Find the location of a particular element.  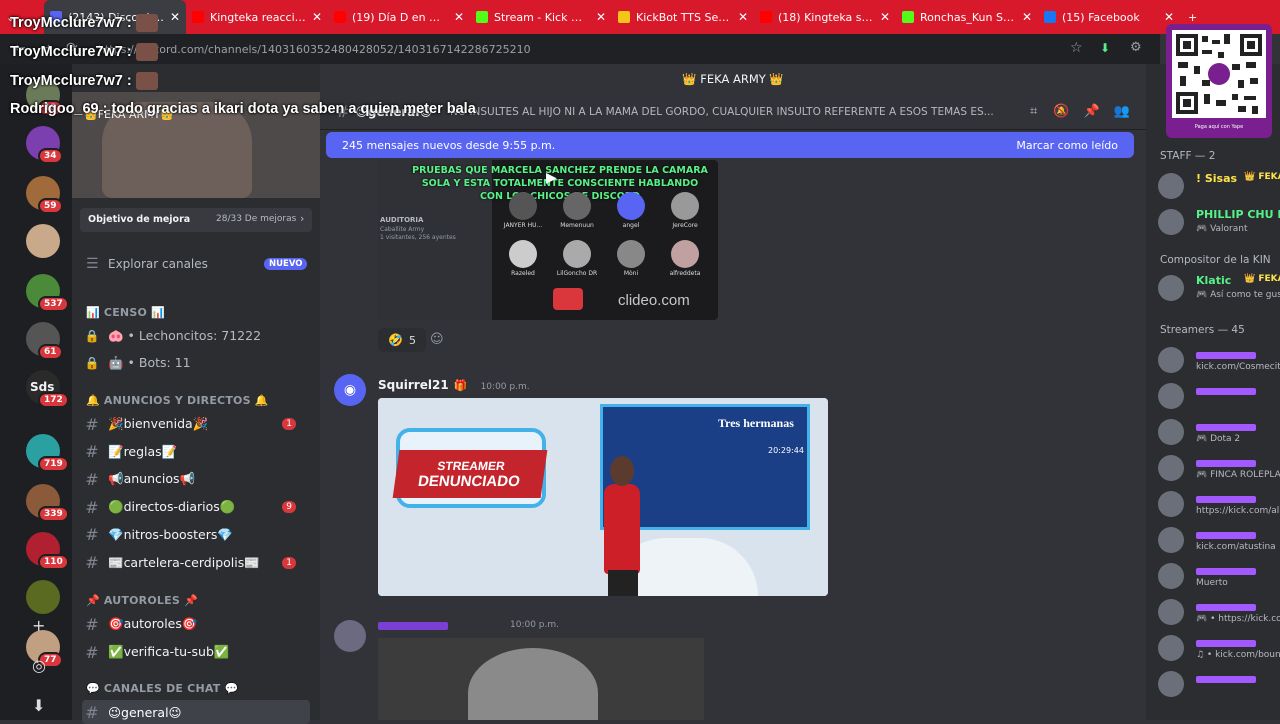

add-reaction-icon: ☺ is located at coordinates (437, 339).